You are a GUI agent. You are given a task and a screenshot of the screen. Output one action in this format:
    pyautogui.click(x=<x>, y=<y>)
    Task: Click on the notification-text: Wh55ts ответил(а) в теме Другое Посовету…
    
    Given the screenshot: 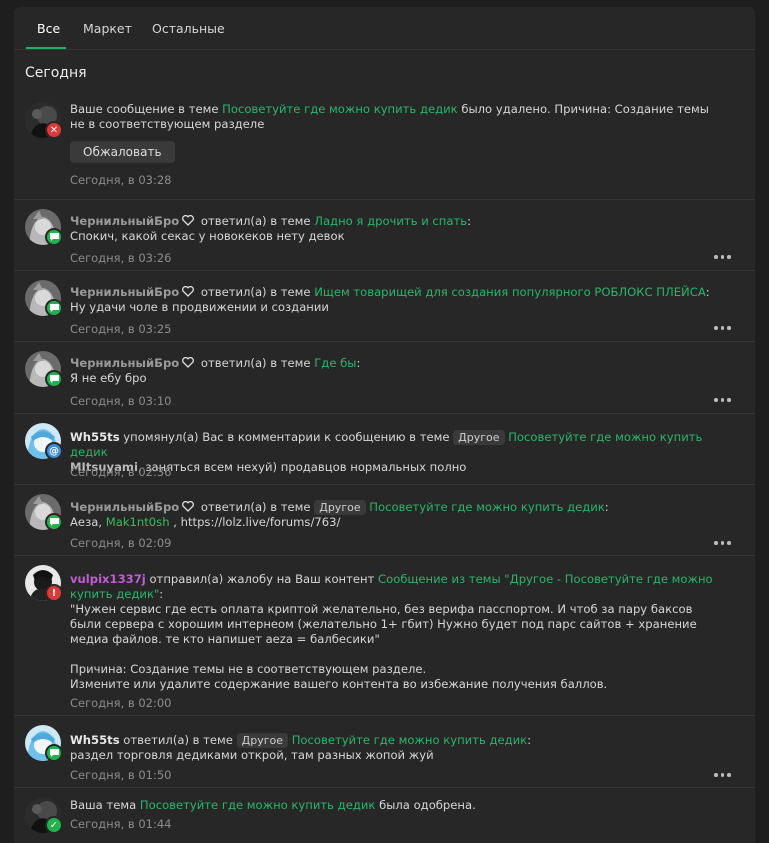 What is the action you would take?
    pyautogui.click(x=301, y=747)
    